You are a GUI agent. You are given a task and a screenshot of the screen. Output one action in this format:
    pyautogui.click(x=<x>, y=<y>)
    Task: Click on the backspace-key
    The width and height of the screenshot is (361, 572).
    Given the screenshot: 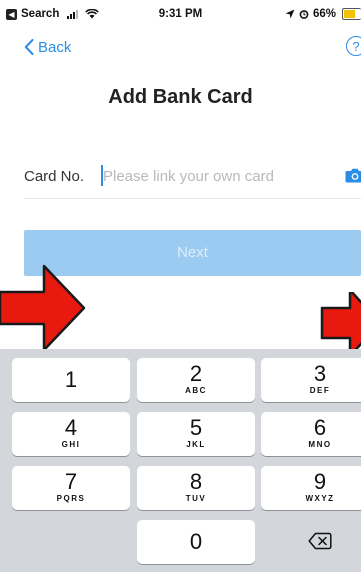 What is the action you would take?
    pyautogui.click(x=311, y=542)
    